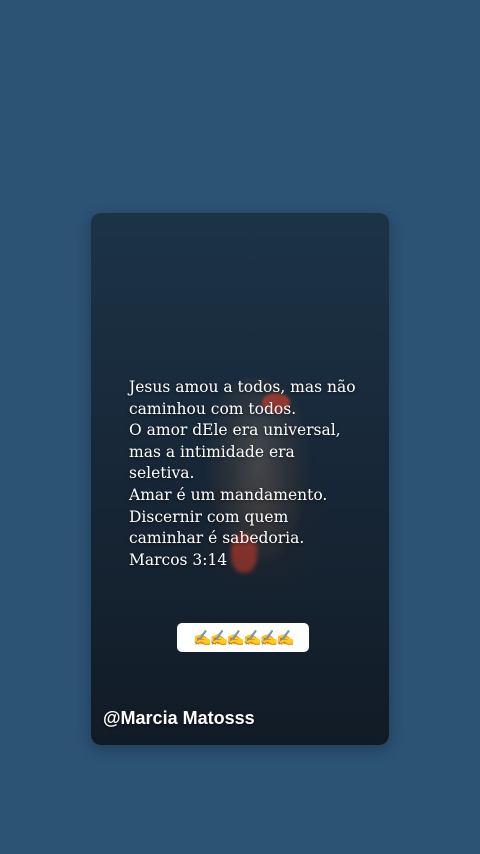 Image resolution: width=480 pixels, height=854 pixels. What do you see at coordinates (212, 451) in the screenshot?
I see `quote-line: mas a intimidade era` at bounding box center [212, 451].